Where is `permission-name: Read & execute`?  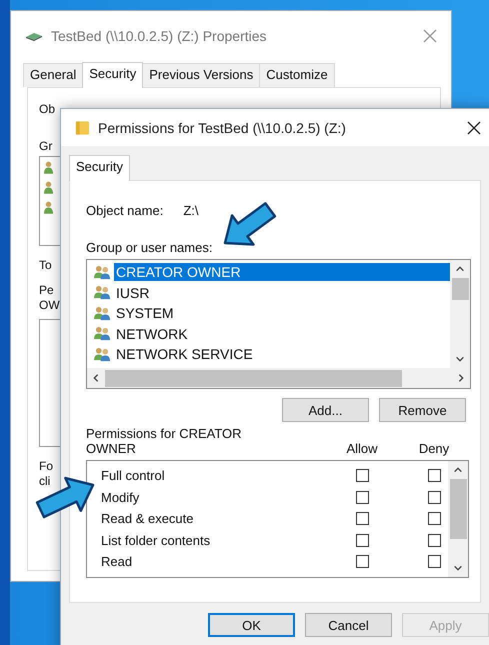
permission-name: Read & execute is located at coordinates (148, 518).